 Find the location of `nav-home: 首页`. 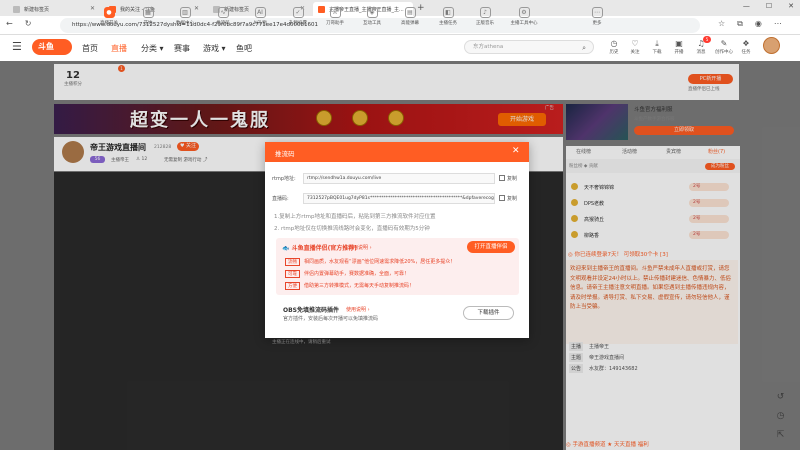

nav-home: 首页 is located at coordinates (90, 48).